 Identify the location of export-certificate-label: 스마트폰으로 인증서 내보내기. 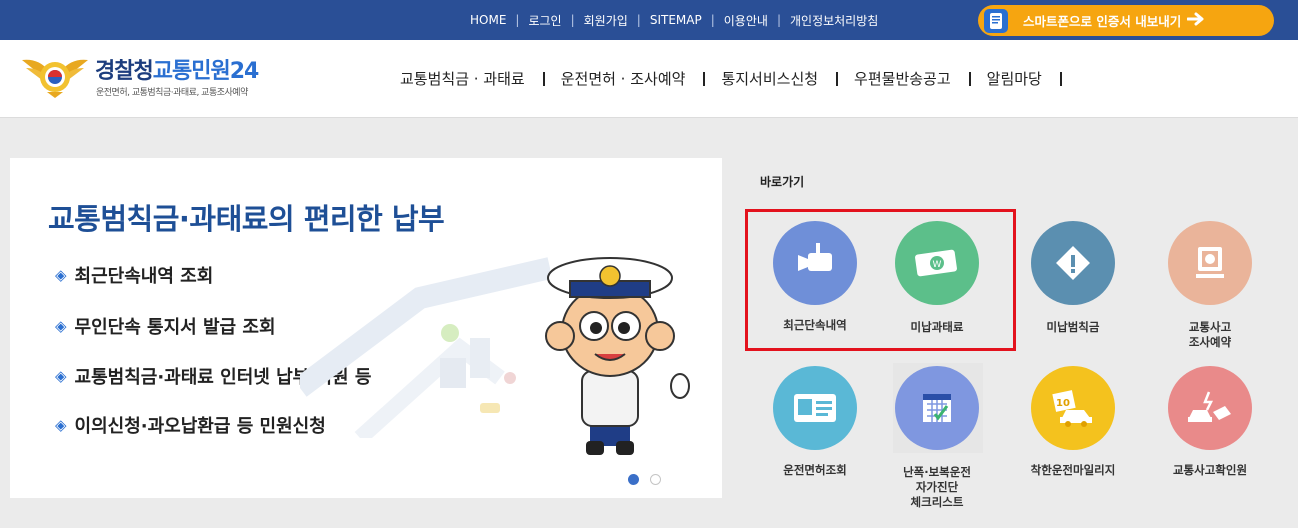
(1102, 21).